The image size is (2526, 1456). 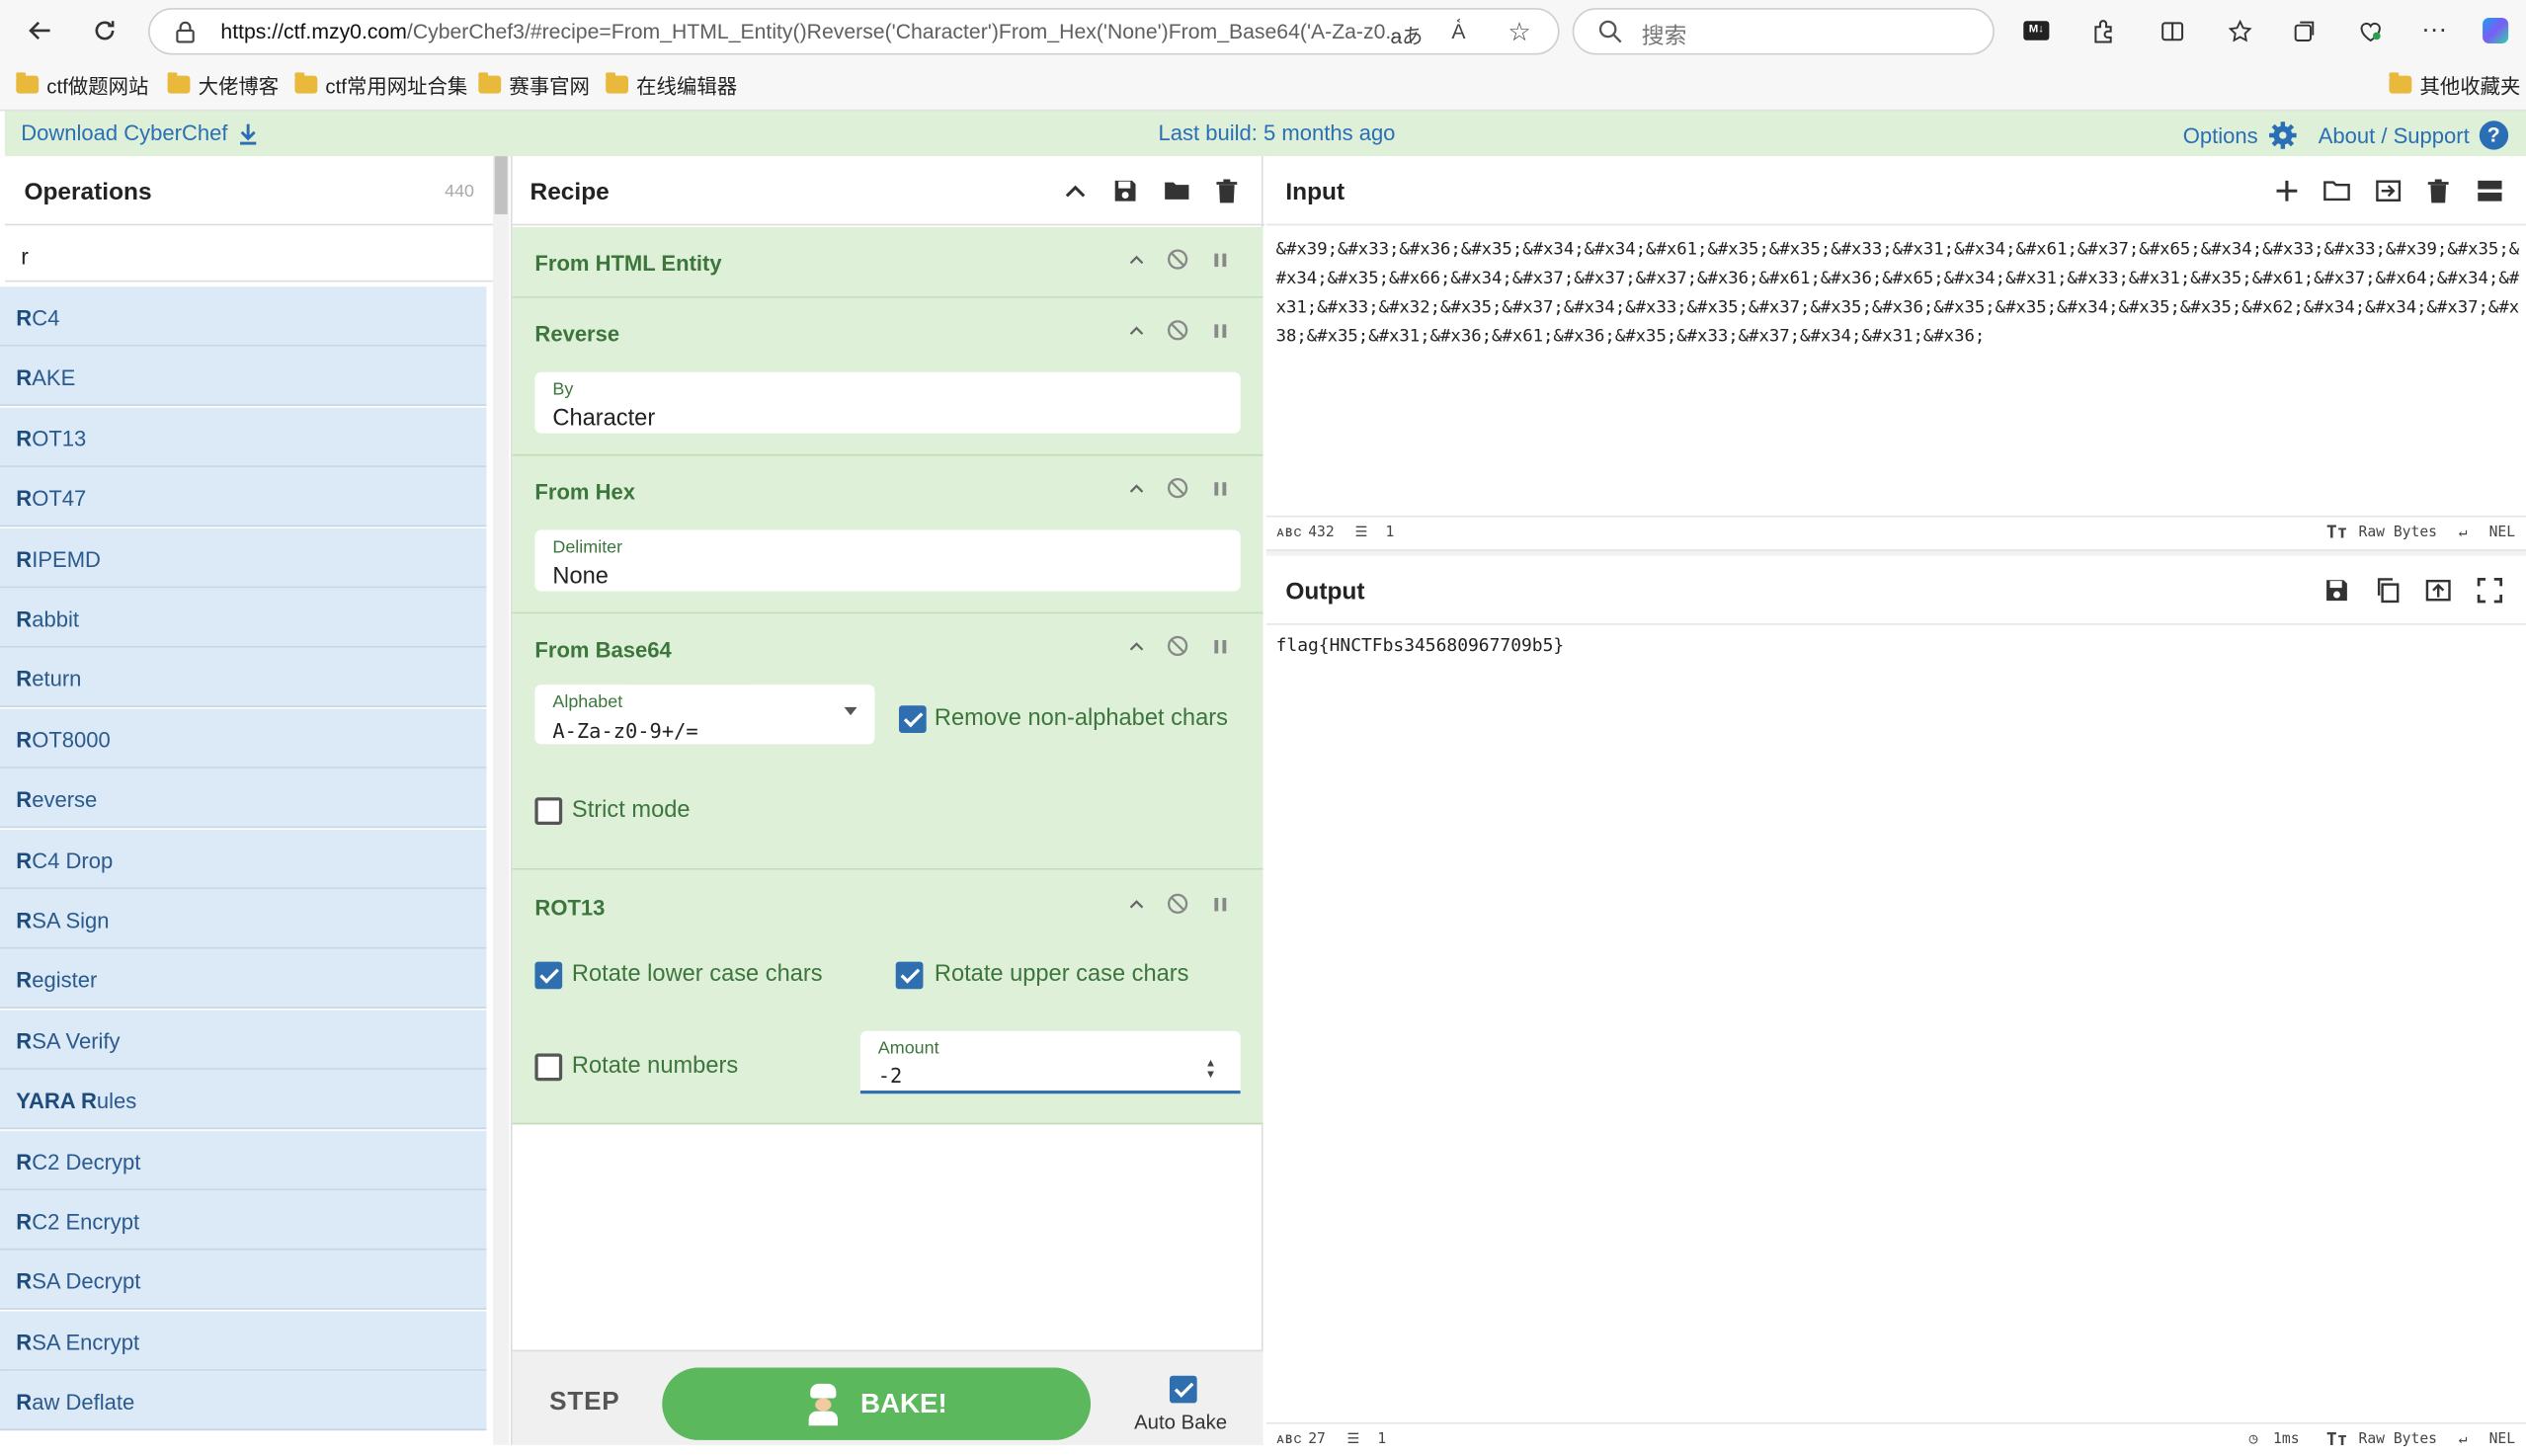 I want to click on add-tab-icon, so click(x=2286, y=190).